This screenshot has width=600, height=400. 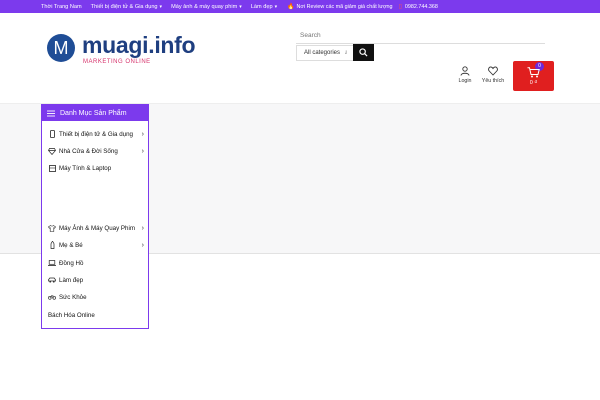 I want to click on phone-icon: ▯, so click(x=400, y=7).